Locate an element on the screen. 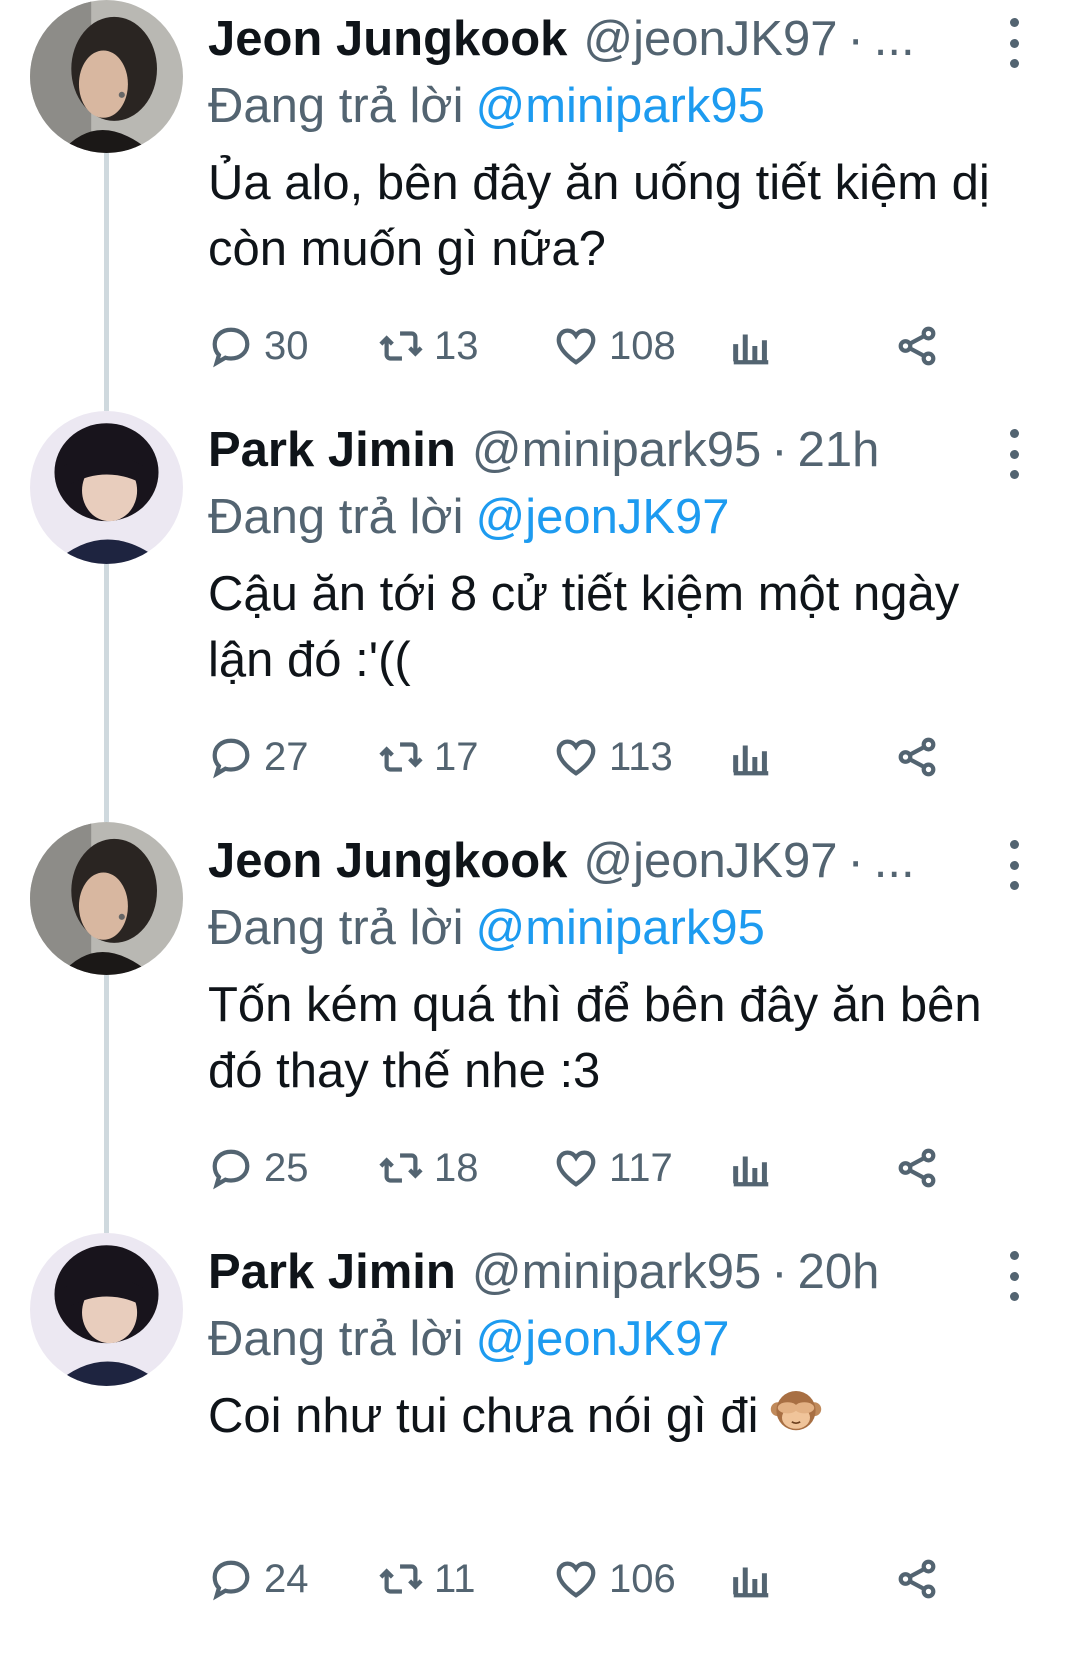  see-no-evil-monkey-icon is located at coordinates (796, 1411).